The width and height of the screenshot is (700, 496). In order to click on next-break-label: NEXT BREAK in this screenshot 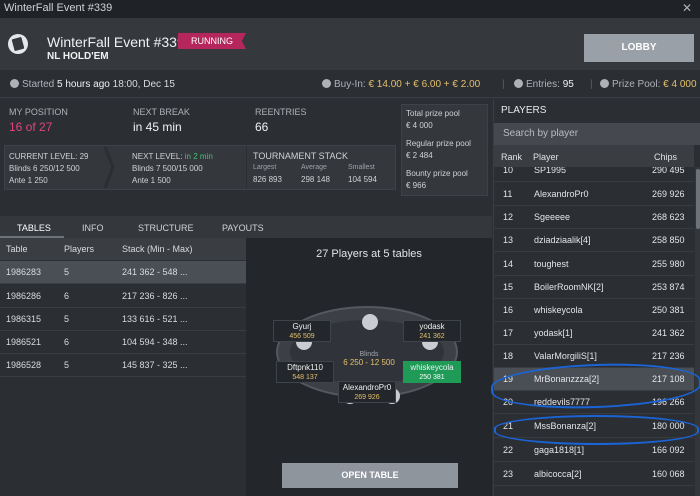, I will do `click(161, 112)`.